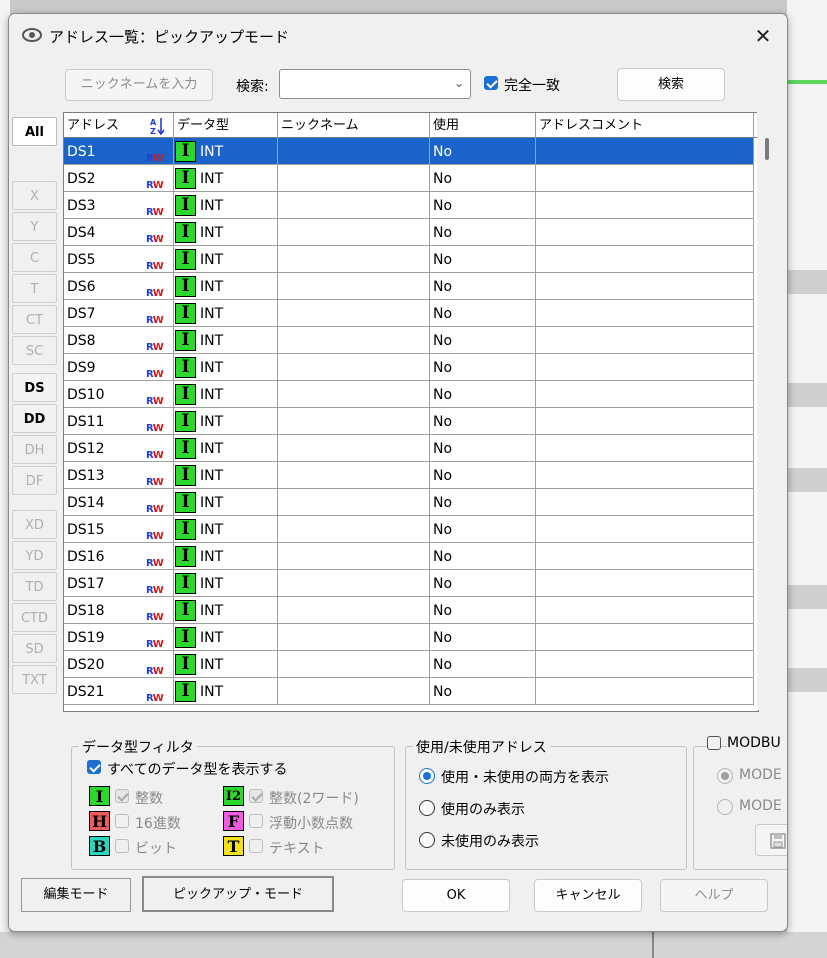 This screenshot has height=958, width=827. I want to click on usage-option-0-radio, so click(427, 776).